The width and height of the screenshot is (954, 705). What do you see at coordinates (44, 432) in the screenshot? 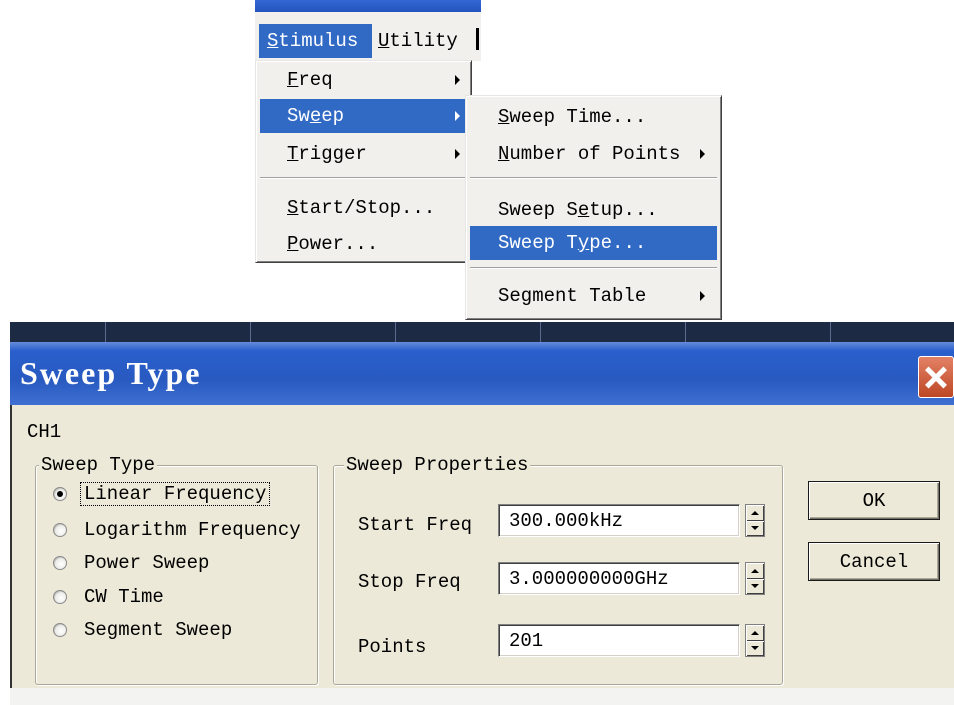
I see `channel-label: CH1` at bounding box center [44, 432].